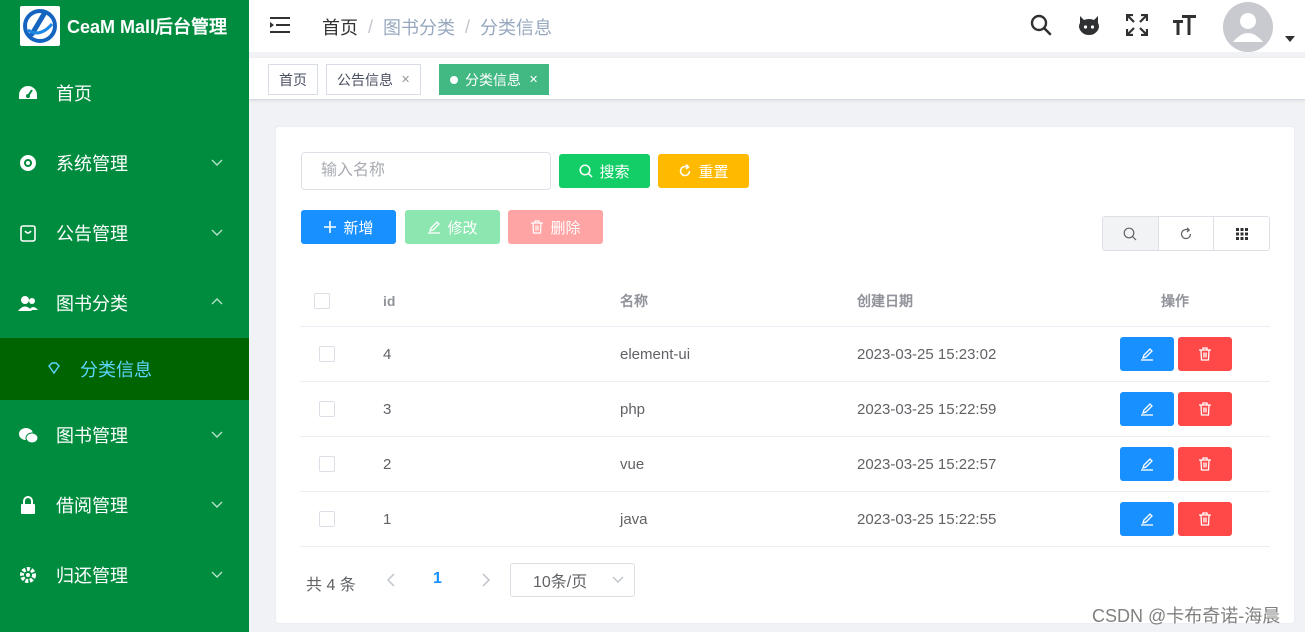  Describe the element at coordinates (486, 580) in the screenshot. I see `chevron-right-icon` at that location.